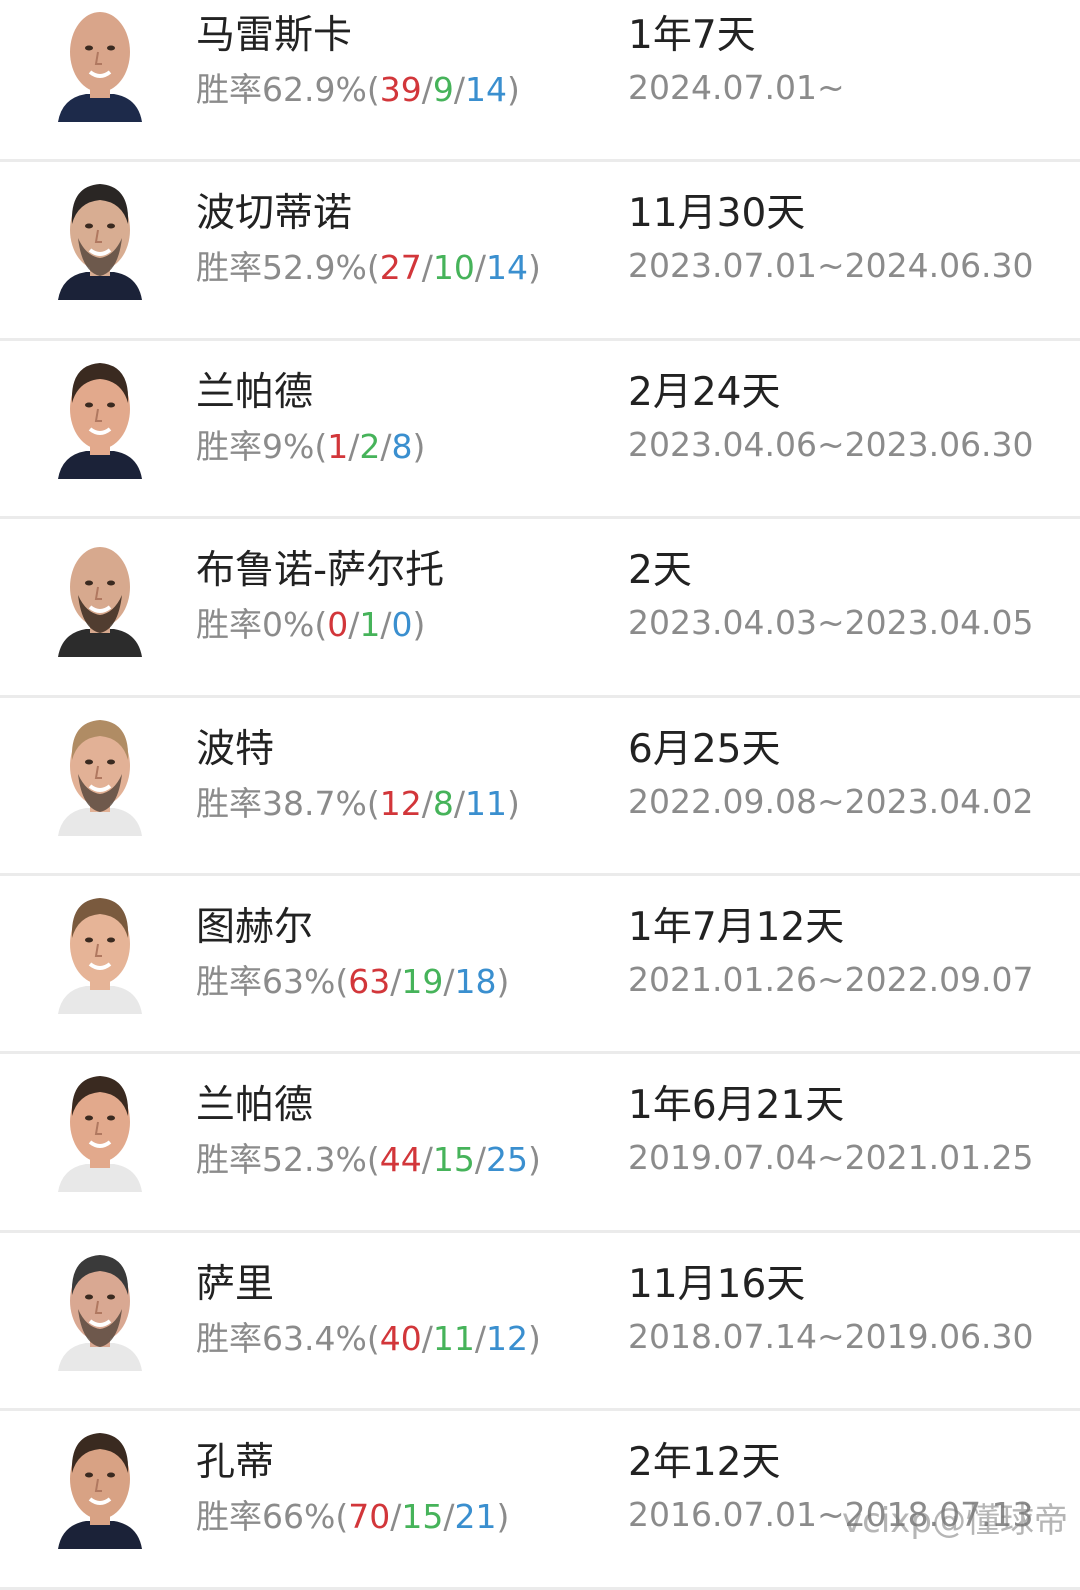 Image resolution: width=1080 pixels, height=1590 pixels. What do you see at coordinates (272, 981) in the screenshot?
I see `winrate-label: 胜率63%(` at bounding box center [272, 981].